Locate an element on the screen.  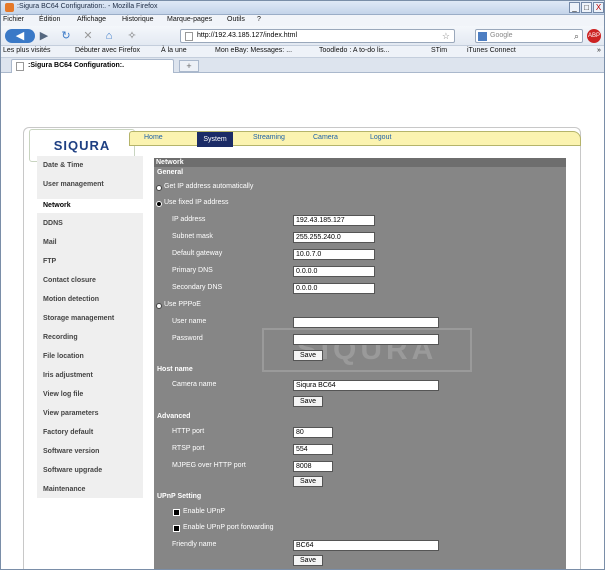
pppoe-username-input is located at coordinates (366, 322).